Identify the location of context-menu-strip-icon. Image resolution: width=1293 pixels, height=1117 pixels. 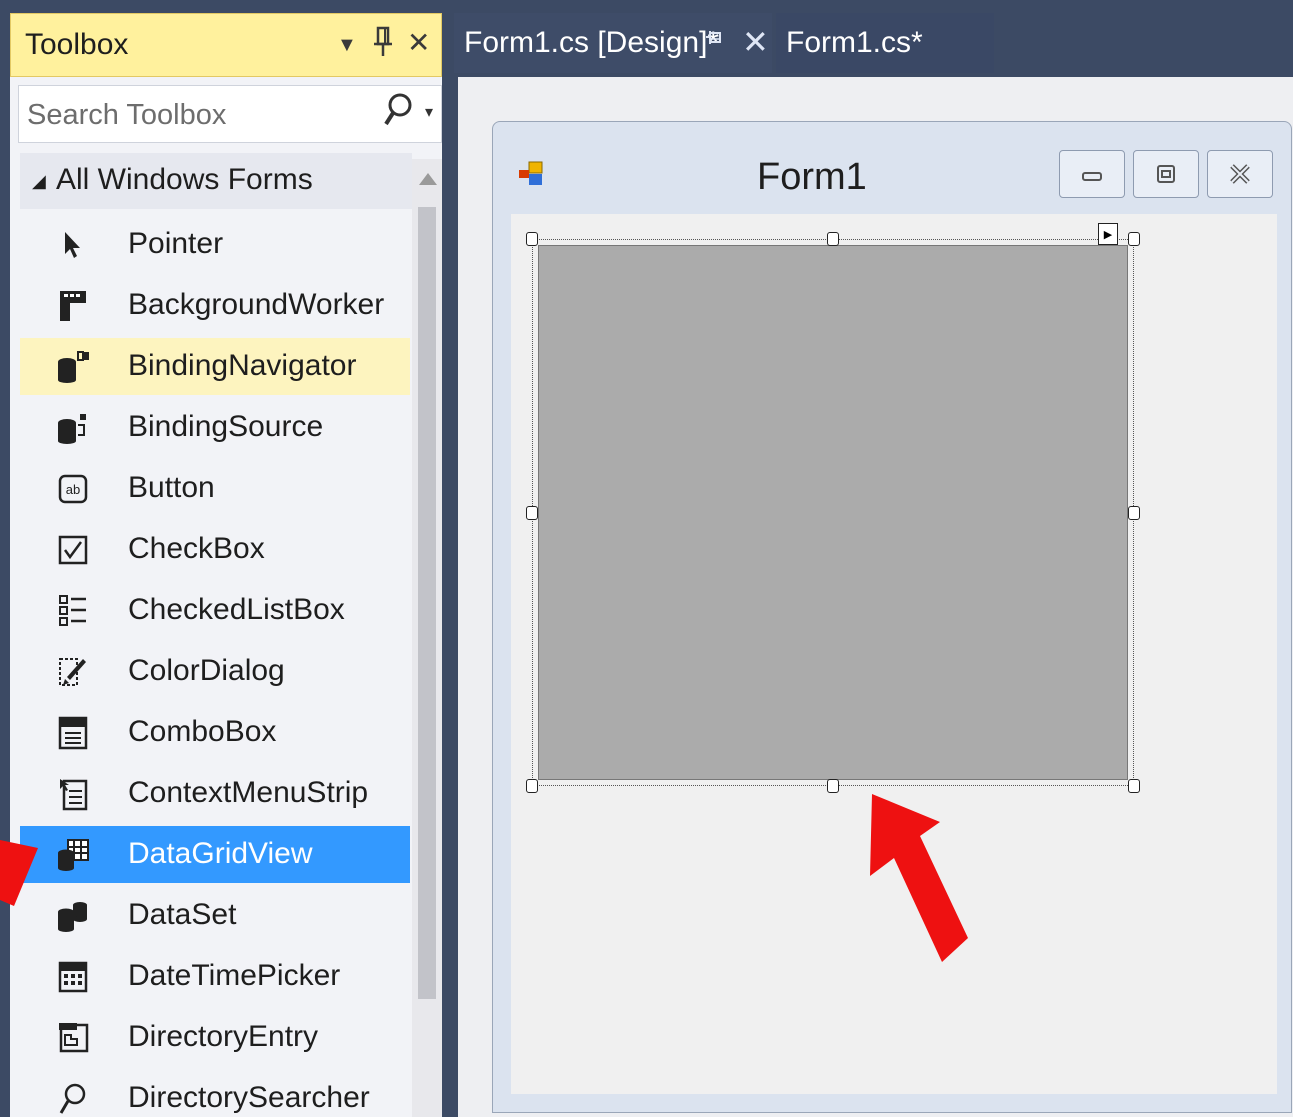
(73, 794).